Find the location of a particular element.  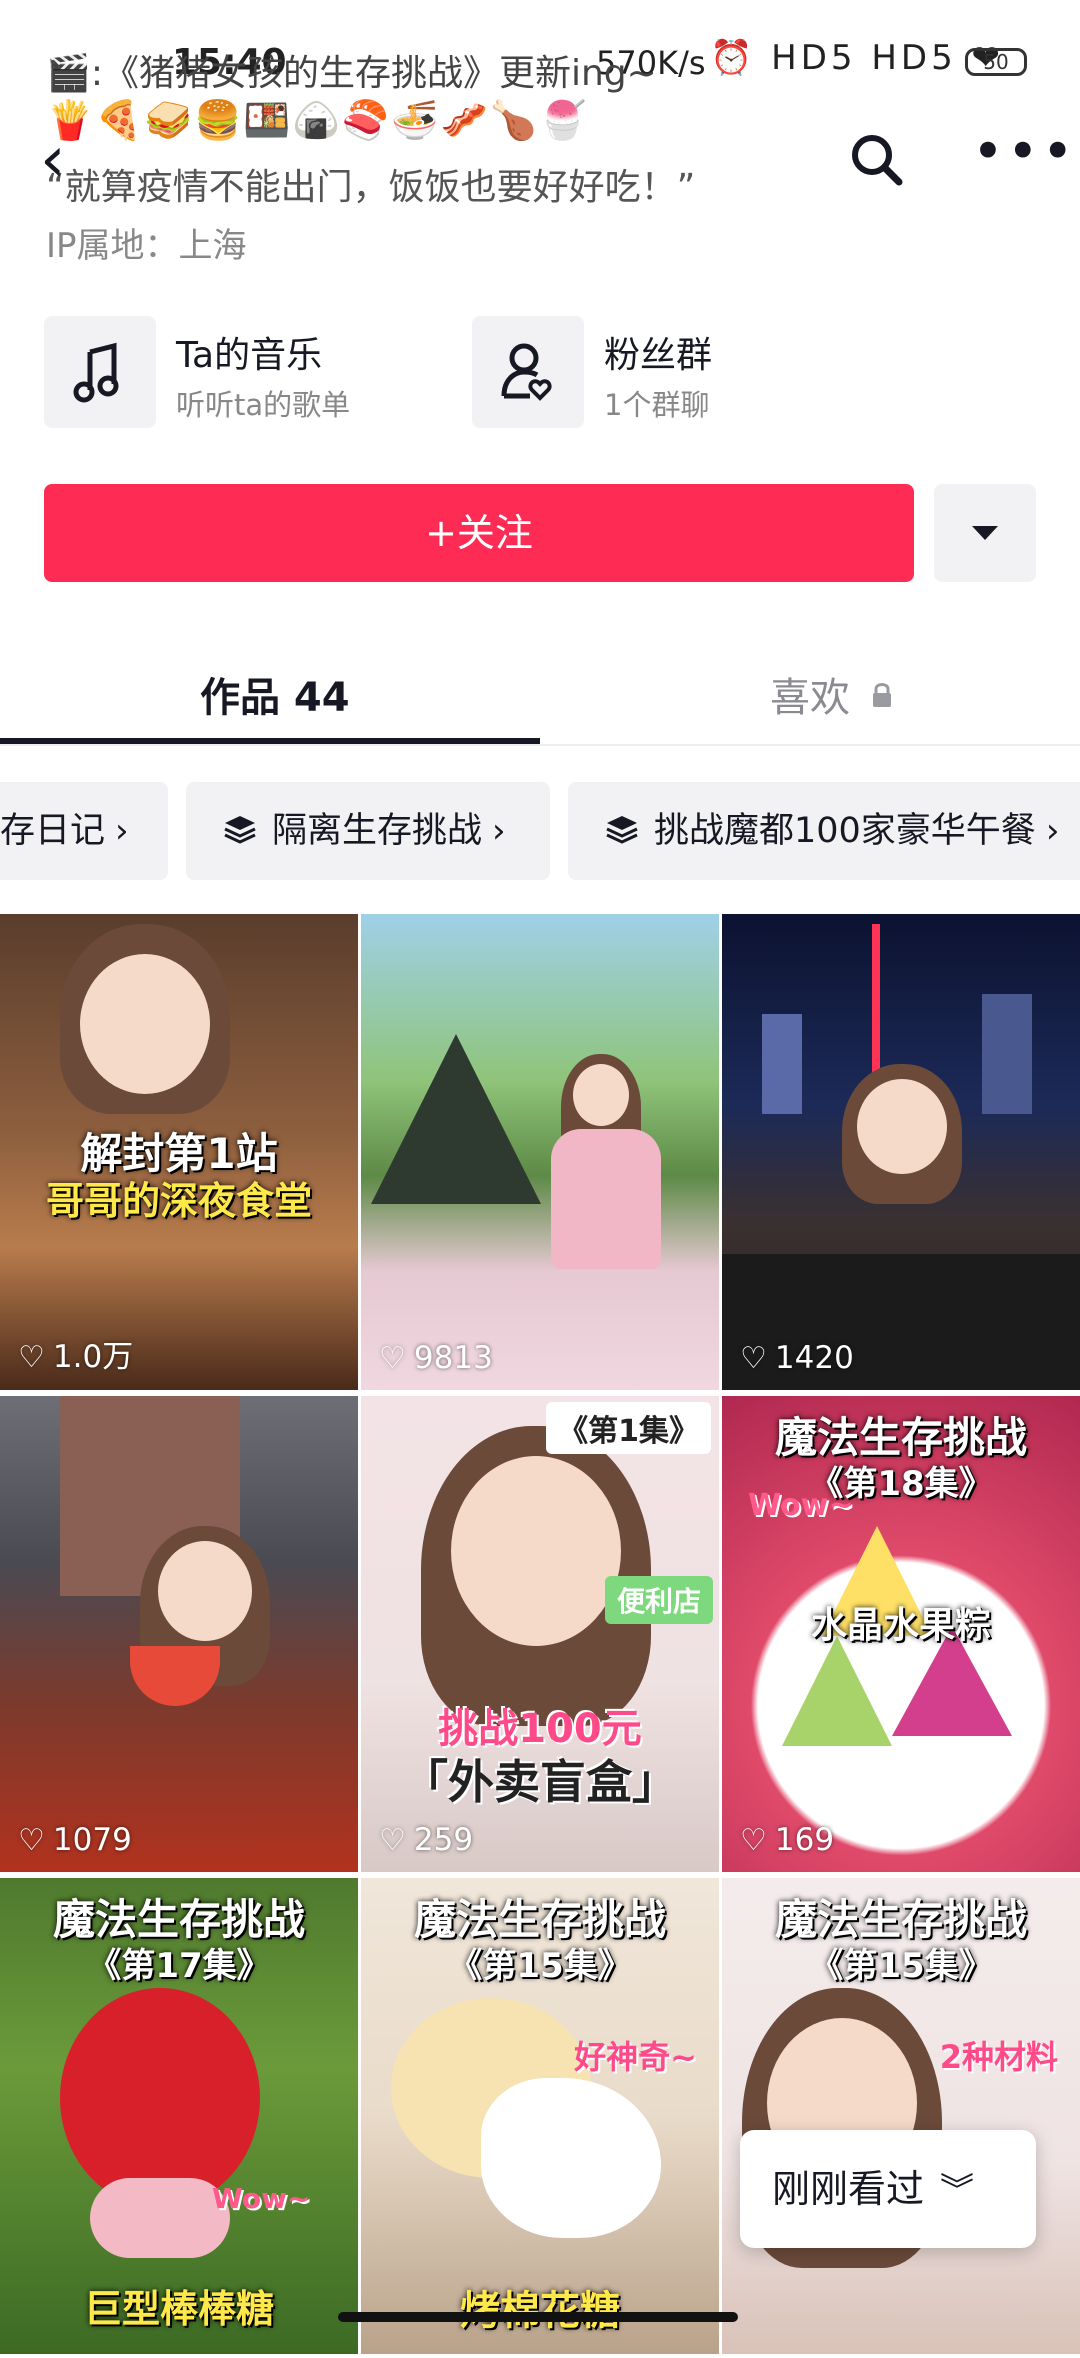

like-count: ♡ 1079 is located at coordinates (75, 1840).